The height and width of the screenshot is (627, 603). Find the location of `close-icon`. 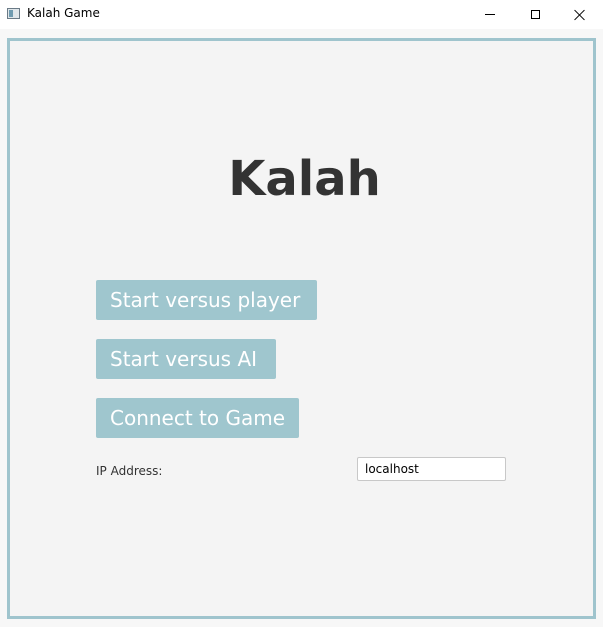

close-icon is located at coordinates (580, 15).